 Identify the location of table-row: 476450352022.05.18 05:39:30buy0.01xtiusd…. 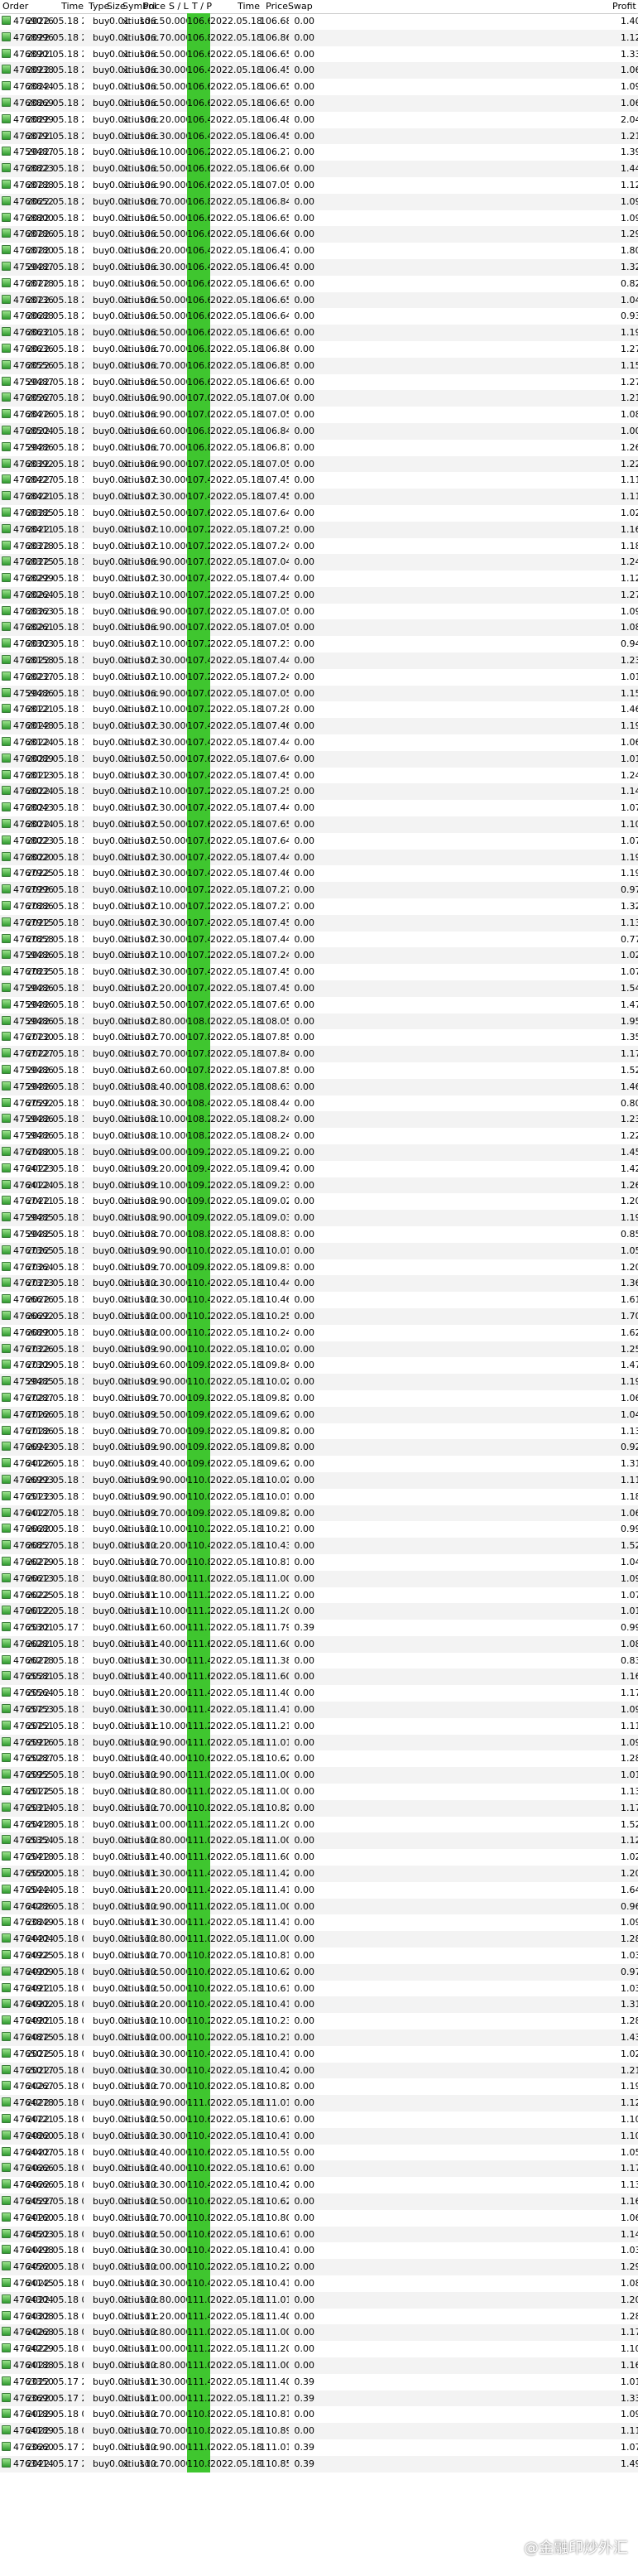
(319, 2234).